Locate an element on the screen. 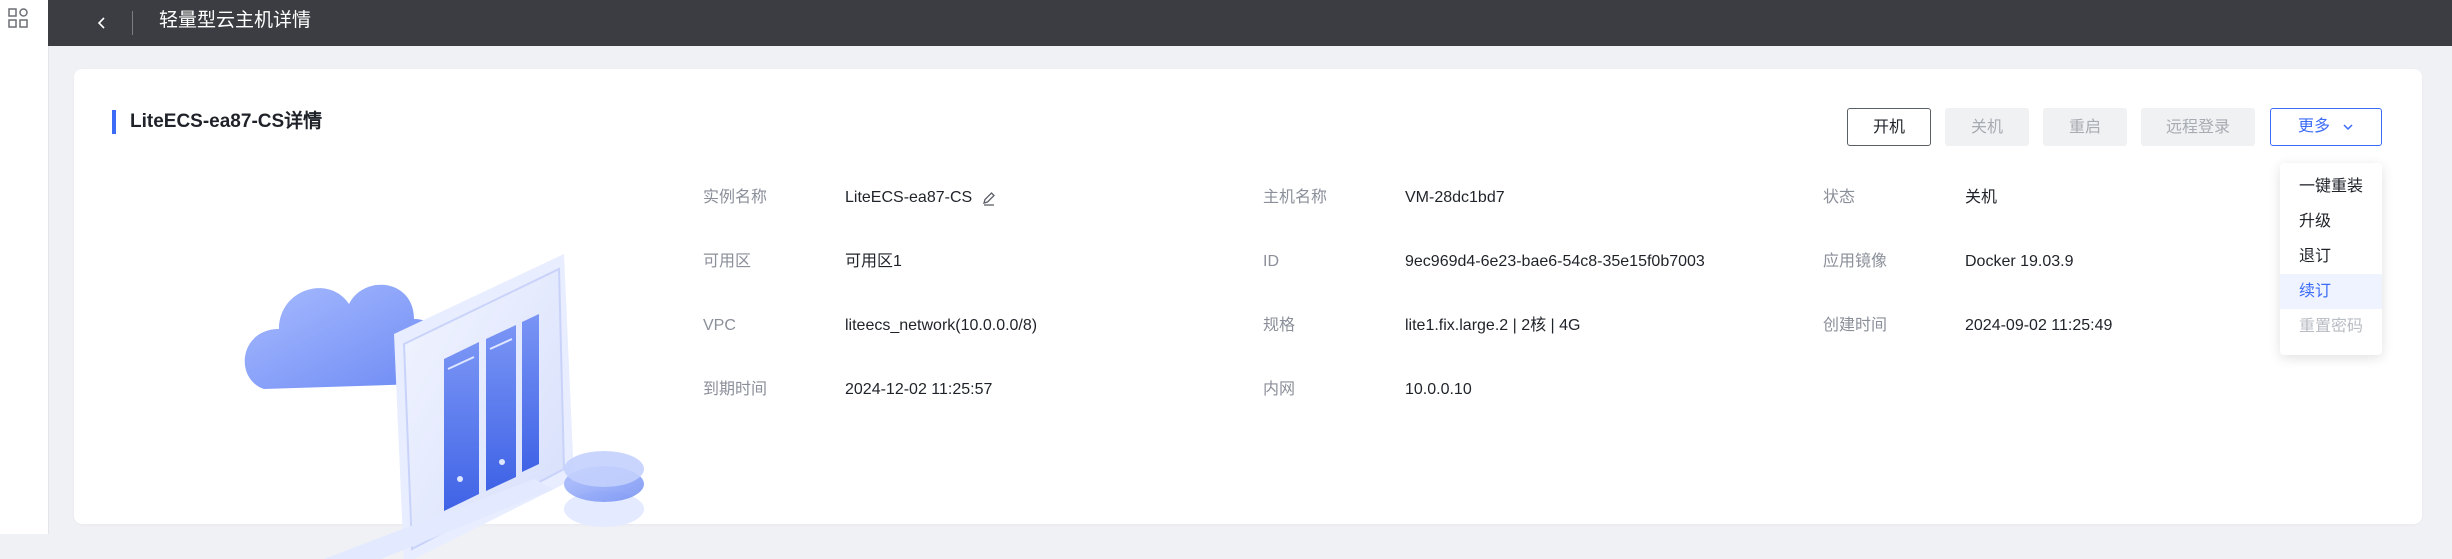  page-title: 轻量型云主机详情 is located at coordinates (235, 20).